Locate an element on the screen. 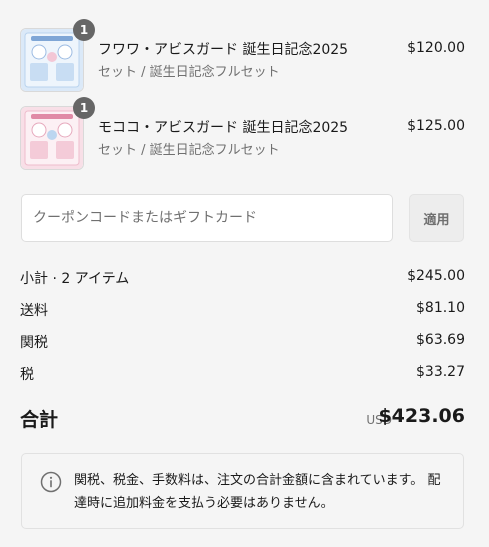 The image size is (489, 547). info-icon is located at coordinates (51, 482).